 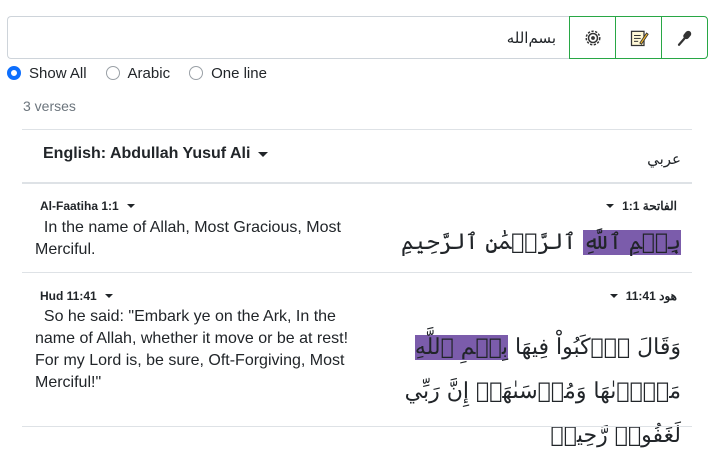 What do you see at coordinates (239, 73) in the screenshot?
I see `radio-one-line-label: One line` at bounding box center [239, 73].